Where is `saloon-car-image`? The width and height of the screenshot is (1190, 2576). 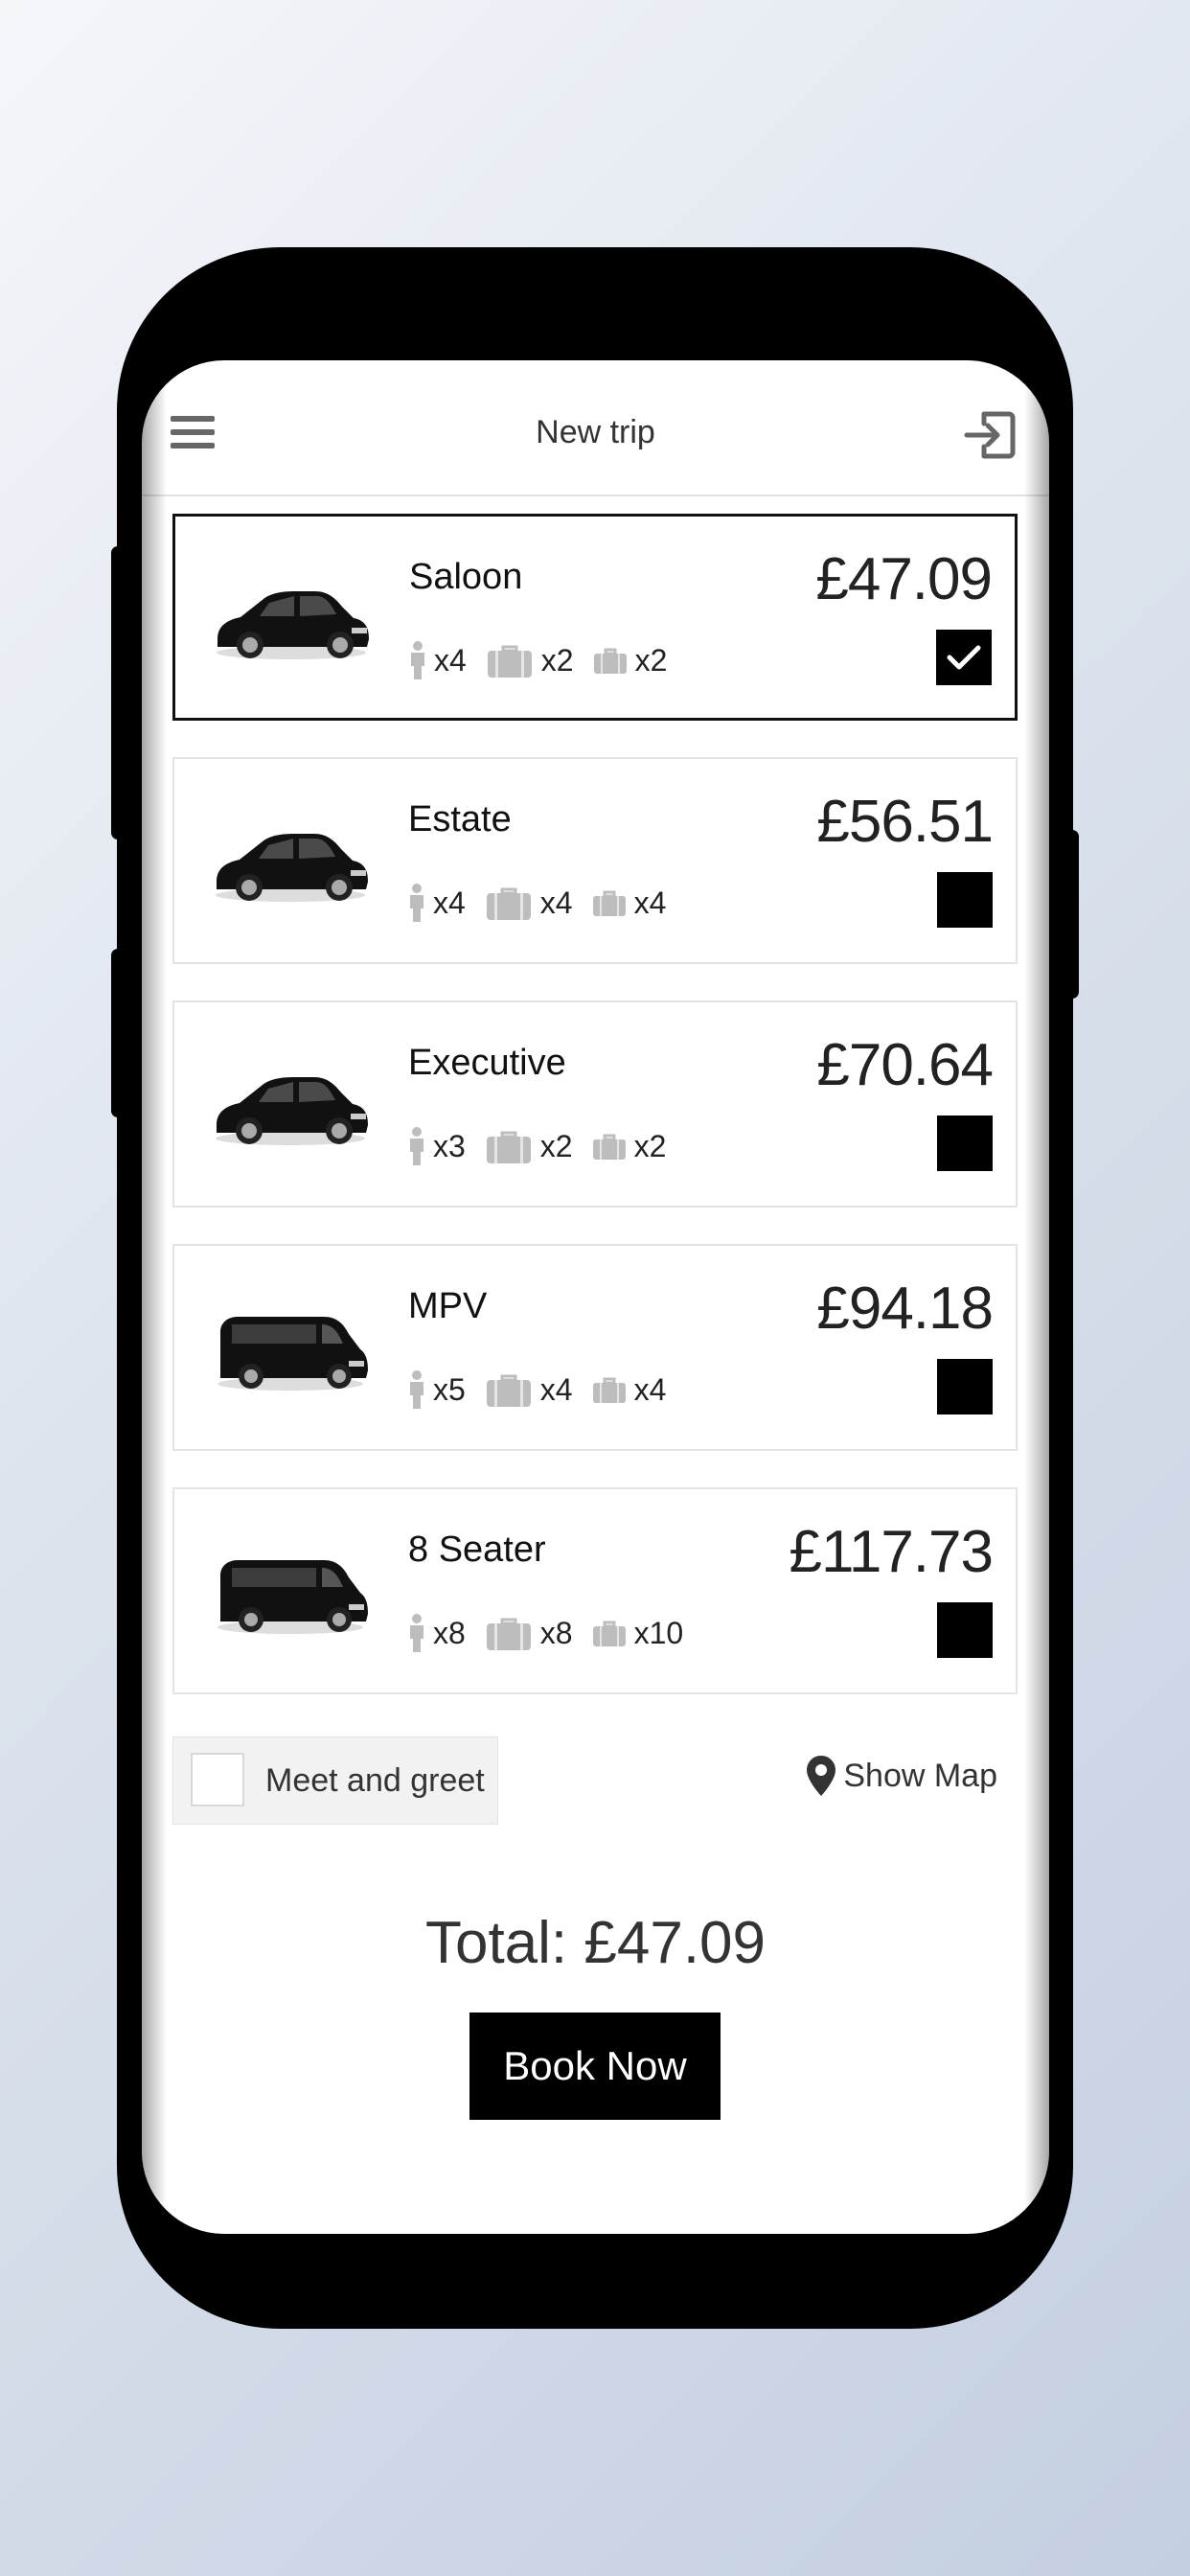
saloon-car-image is located at coordinates (292, 617).